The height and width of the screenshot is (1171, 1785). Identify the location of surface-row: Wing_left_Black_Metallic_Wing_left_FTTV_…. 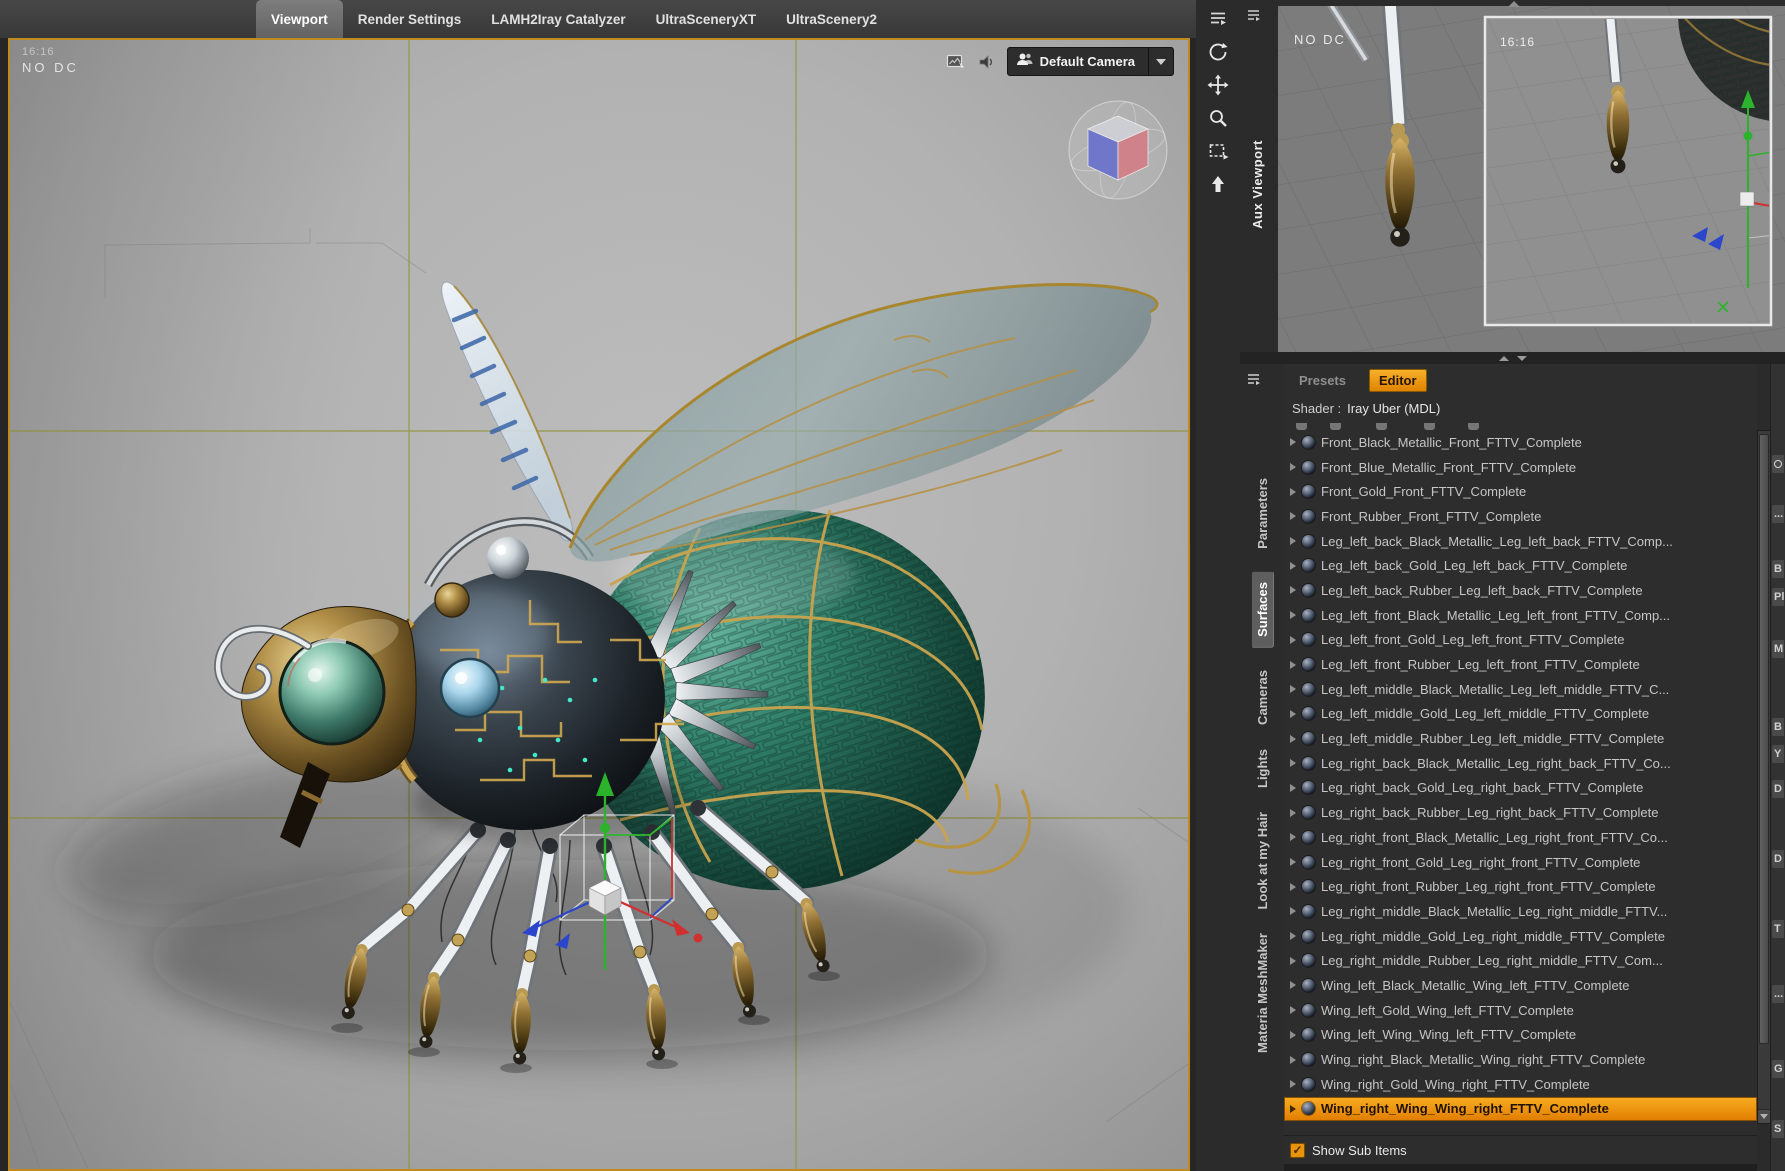
(1520, 985).